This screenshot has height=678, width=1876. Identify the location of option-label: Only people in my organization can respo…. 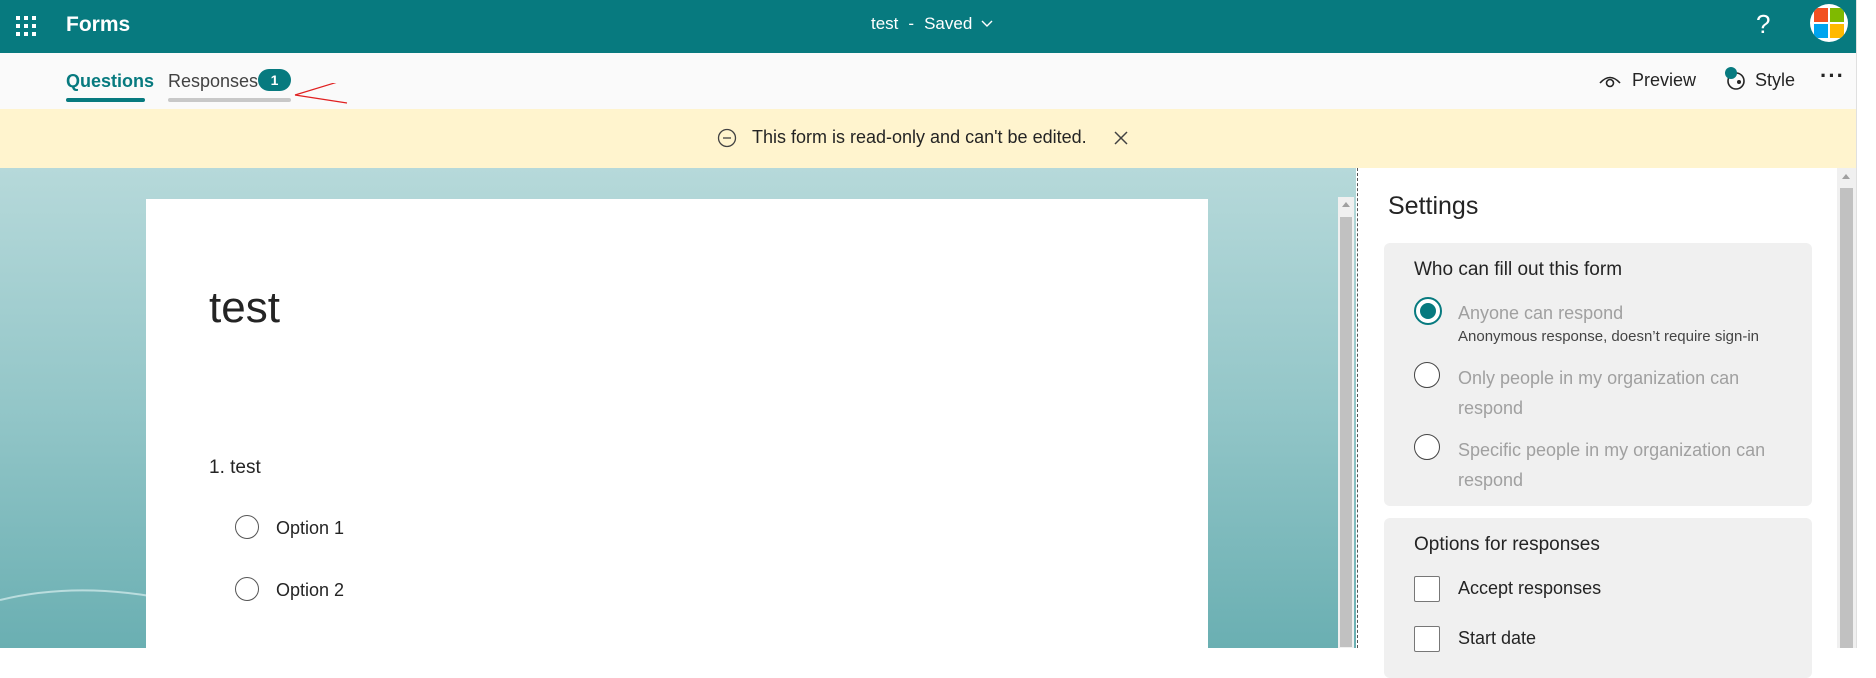
(1599, 393).